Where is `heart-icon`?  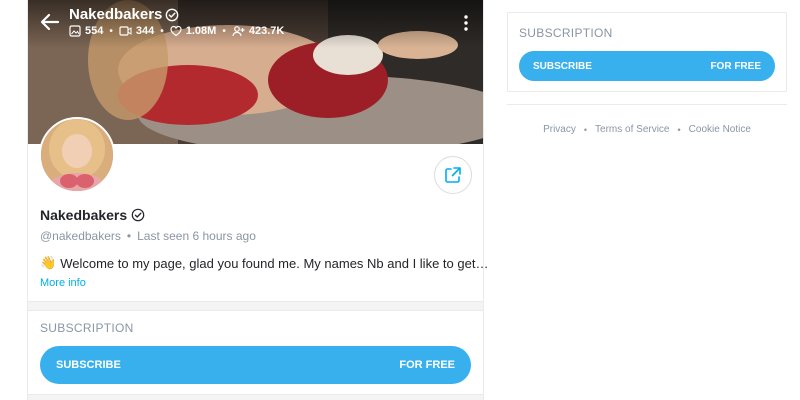
heart-icon is located at coordinates (176, 31).